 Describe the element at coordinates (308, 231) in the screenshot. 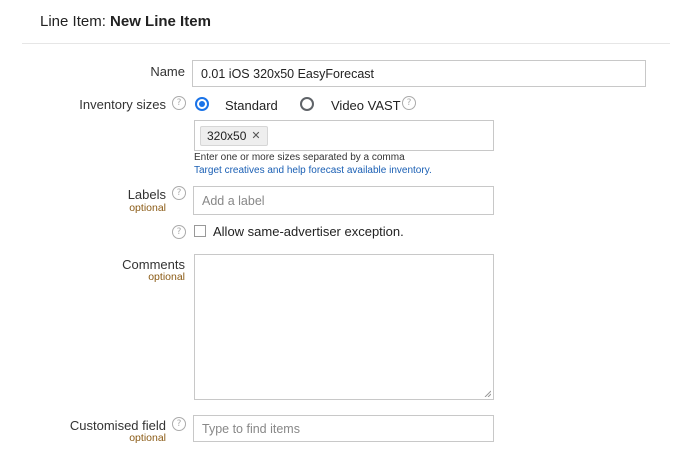

I see `same-advertiser-label: Allow same-advertiser exception.` at that location.